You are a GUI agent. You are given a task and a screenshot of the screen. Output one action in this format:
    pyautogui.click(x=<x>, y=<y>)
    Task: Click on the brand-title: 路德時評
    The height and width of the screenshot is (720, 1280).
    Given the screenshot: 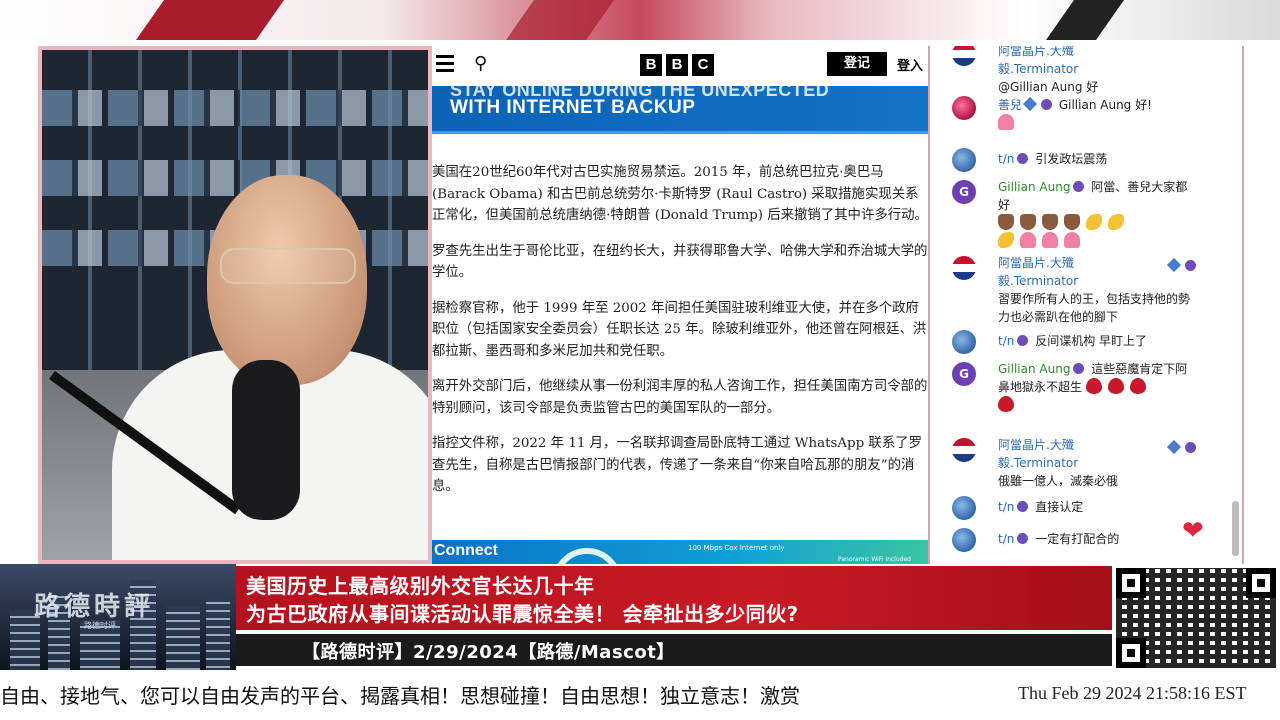 What is the action you would take?
    pyautogui.click(x=94, y=607)
    